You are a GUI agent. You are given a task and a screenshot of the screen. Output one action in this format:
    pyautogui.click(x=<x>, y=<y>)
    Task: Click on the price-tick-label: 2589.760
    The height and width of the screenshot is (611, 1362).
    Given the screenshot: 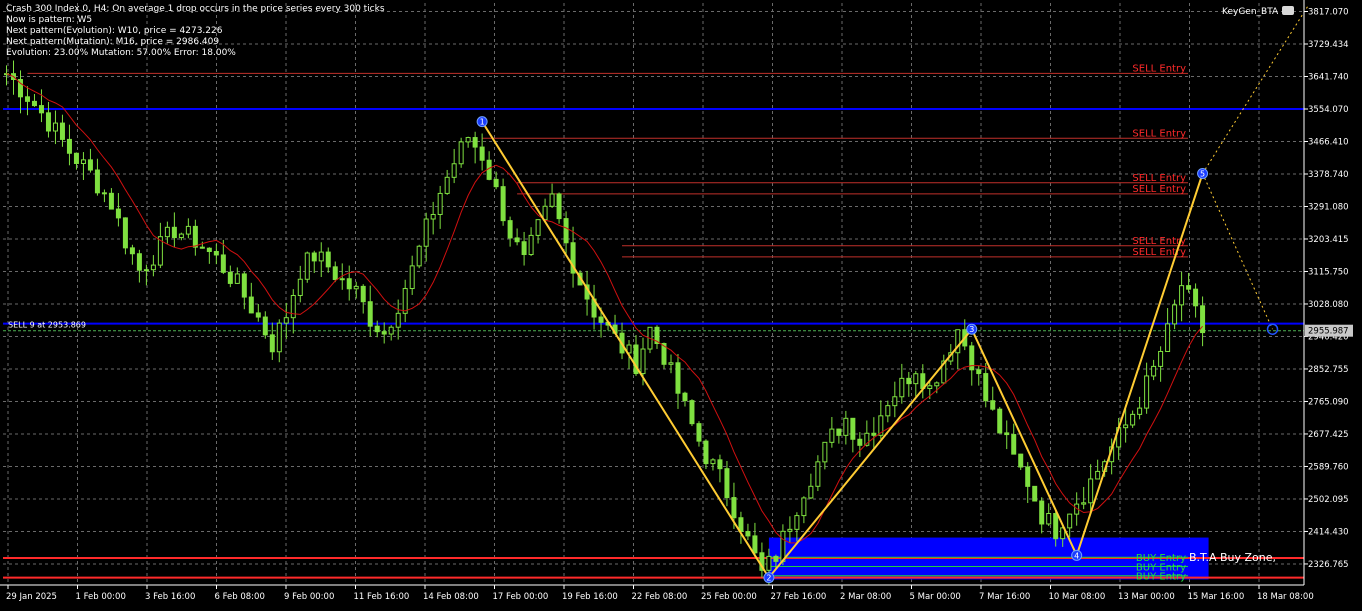 What is the action you would take?
    pyautogui.click(x=1328, y=467)
    